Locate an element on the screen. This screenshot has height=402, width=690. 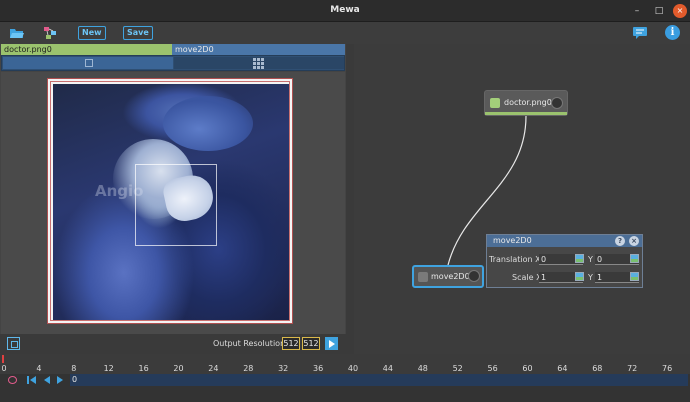
single-view-button is located at coordinates (88, 63).